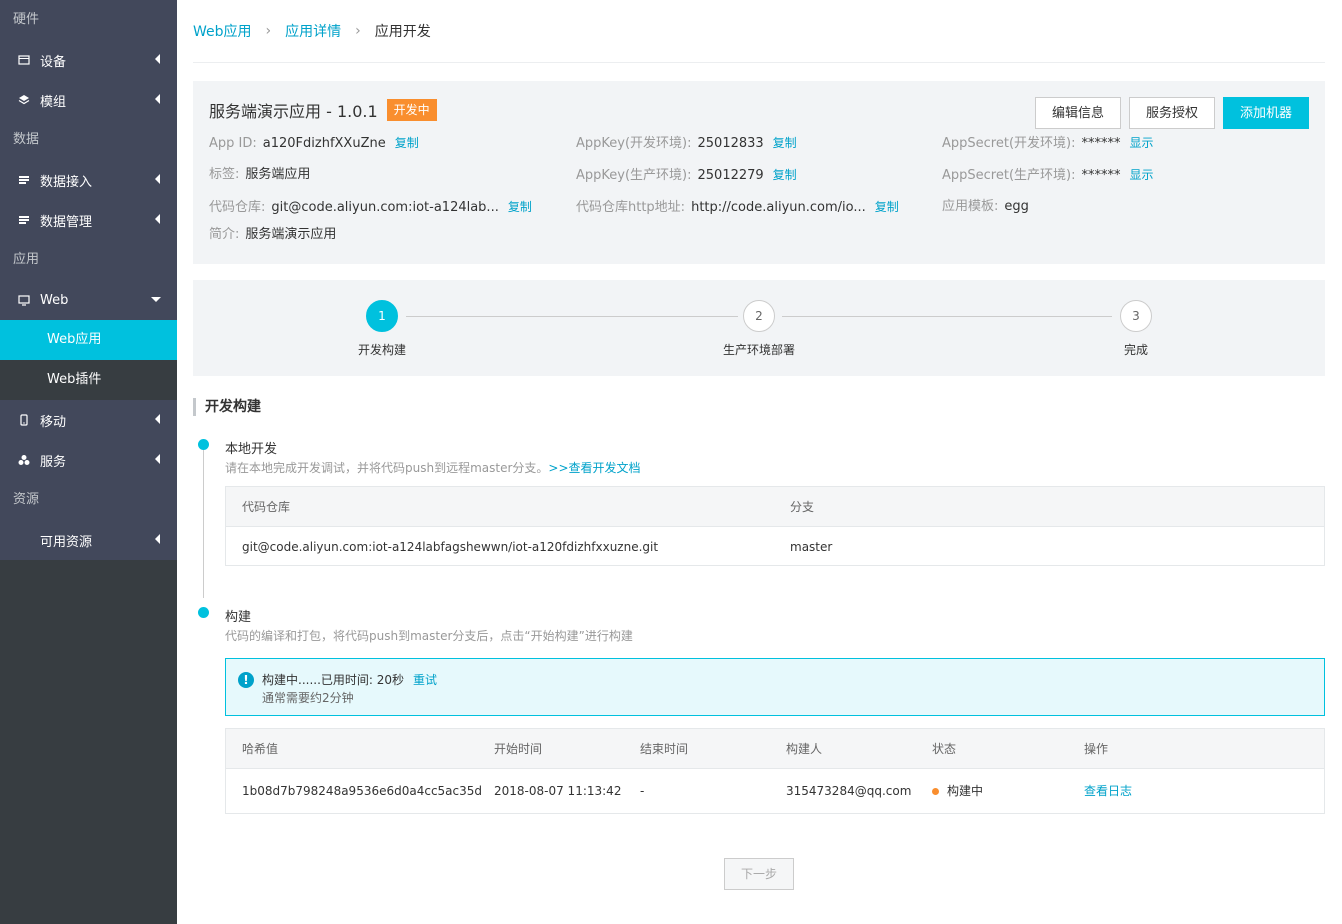 The image size is (1342, 924). Describe the element at coordinates (291, 234) in the screenshot. I see `info-value: 服务端演示应用` at that location.